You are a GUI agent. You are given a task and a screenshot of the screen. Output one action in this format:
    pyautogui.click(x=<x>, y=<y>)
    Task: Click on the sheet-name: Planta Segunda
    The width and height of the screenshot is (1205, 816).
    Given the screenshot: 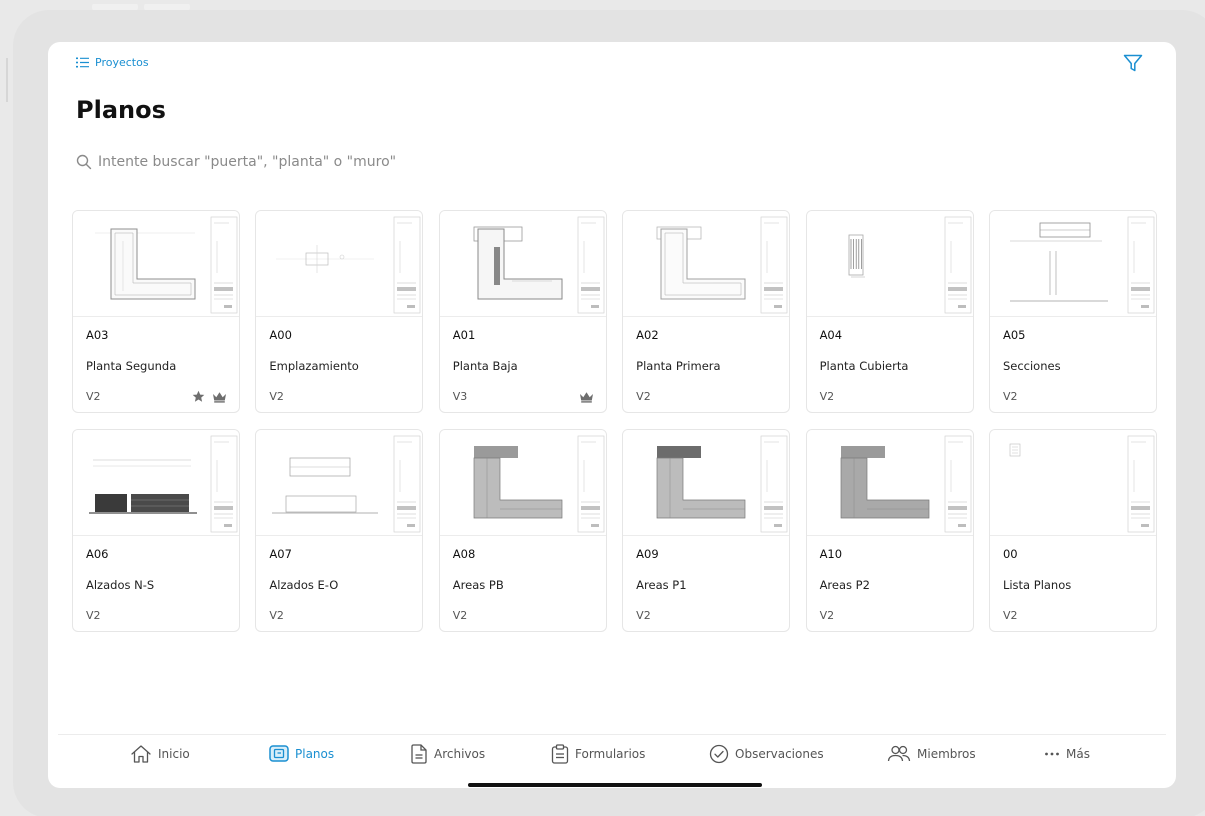 What is the action you would take?
    pyautogui.click(x=131, y=366)
    